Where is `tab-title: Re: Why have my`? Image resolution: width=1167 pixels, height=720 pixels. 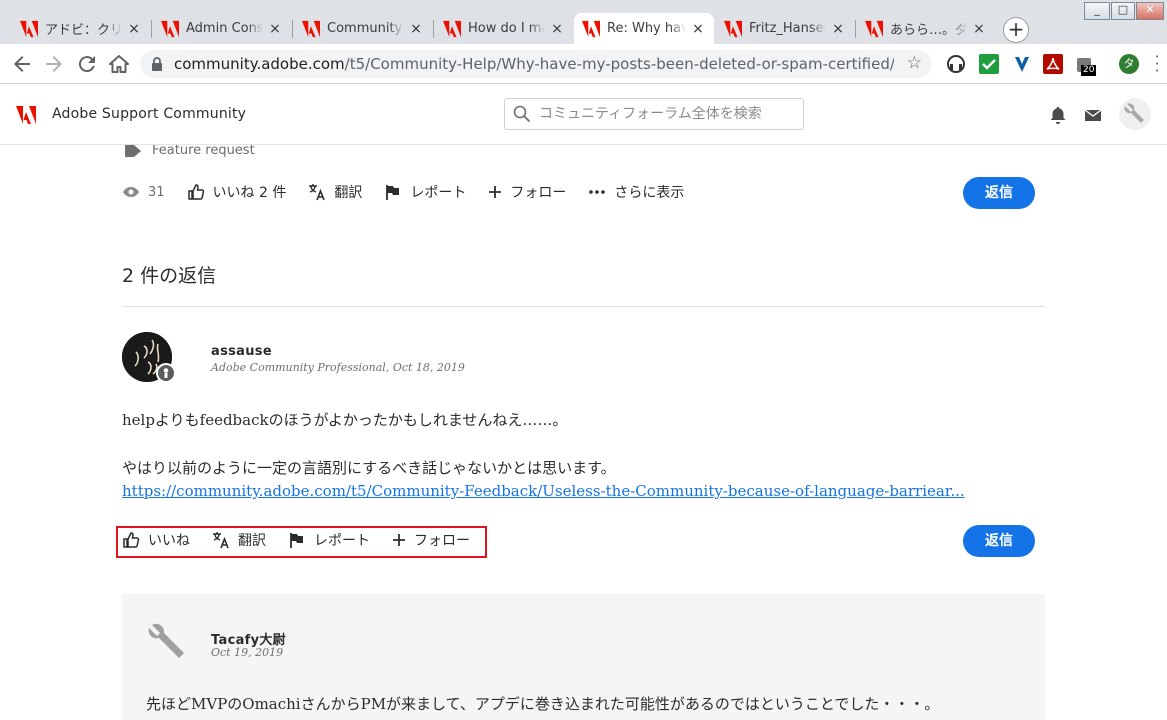 tab-title: Re: Why have my is located at coordinates (646, 28).